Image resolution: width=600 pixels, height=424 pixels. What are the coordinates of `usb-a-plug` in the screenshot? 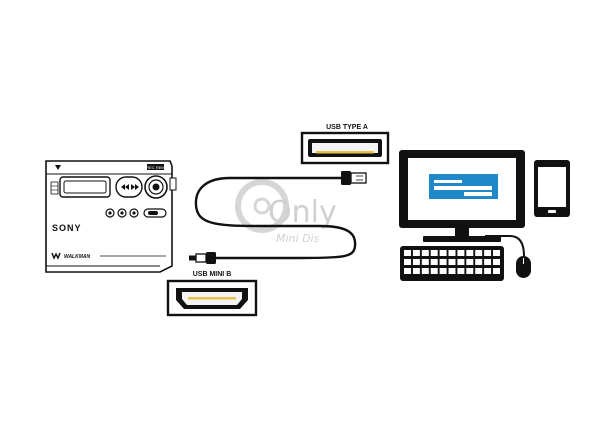 It's located at (358, 178).